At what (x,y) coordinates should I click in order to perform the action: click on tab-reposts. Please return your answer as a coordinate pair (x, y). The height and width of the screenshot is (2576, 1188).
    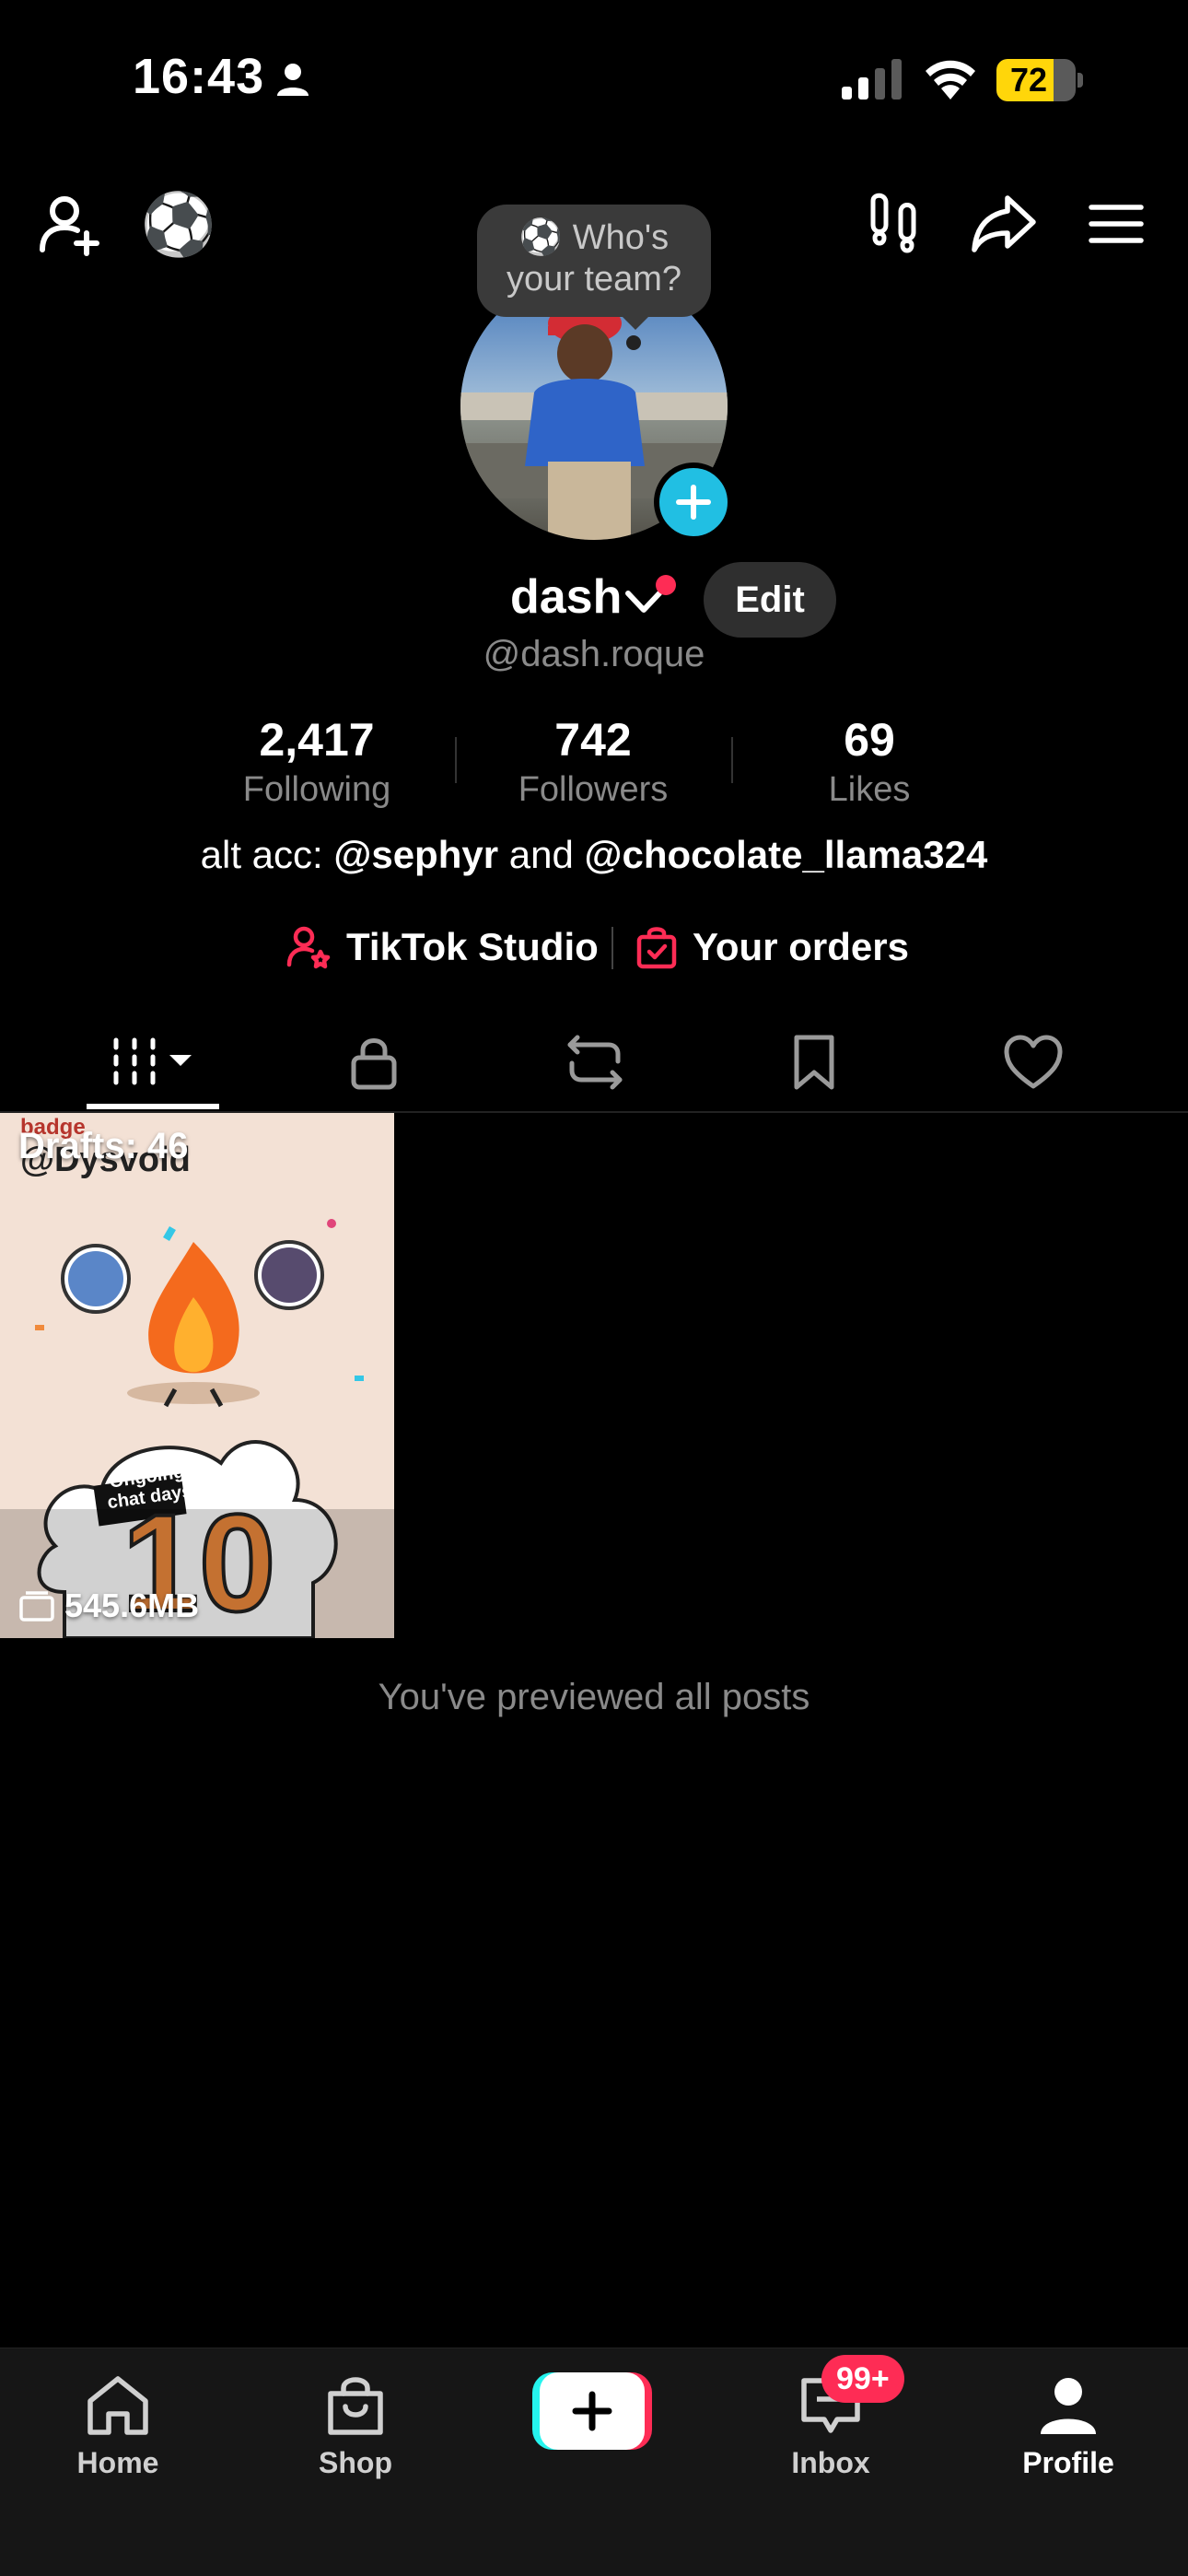
    Looking at the image, I should click on (594, 1062).